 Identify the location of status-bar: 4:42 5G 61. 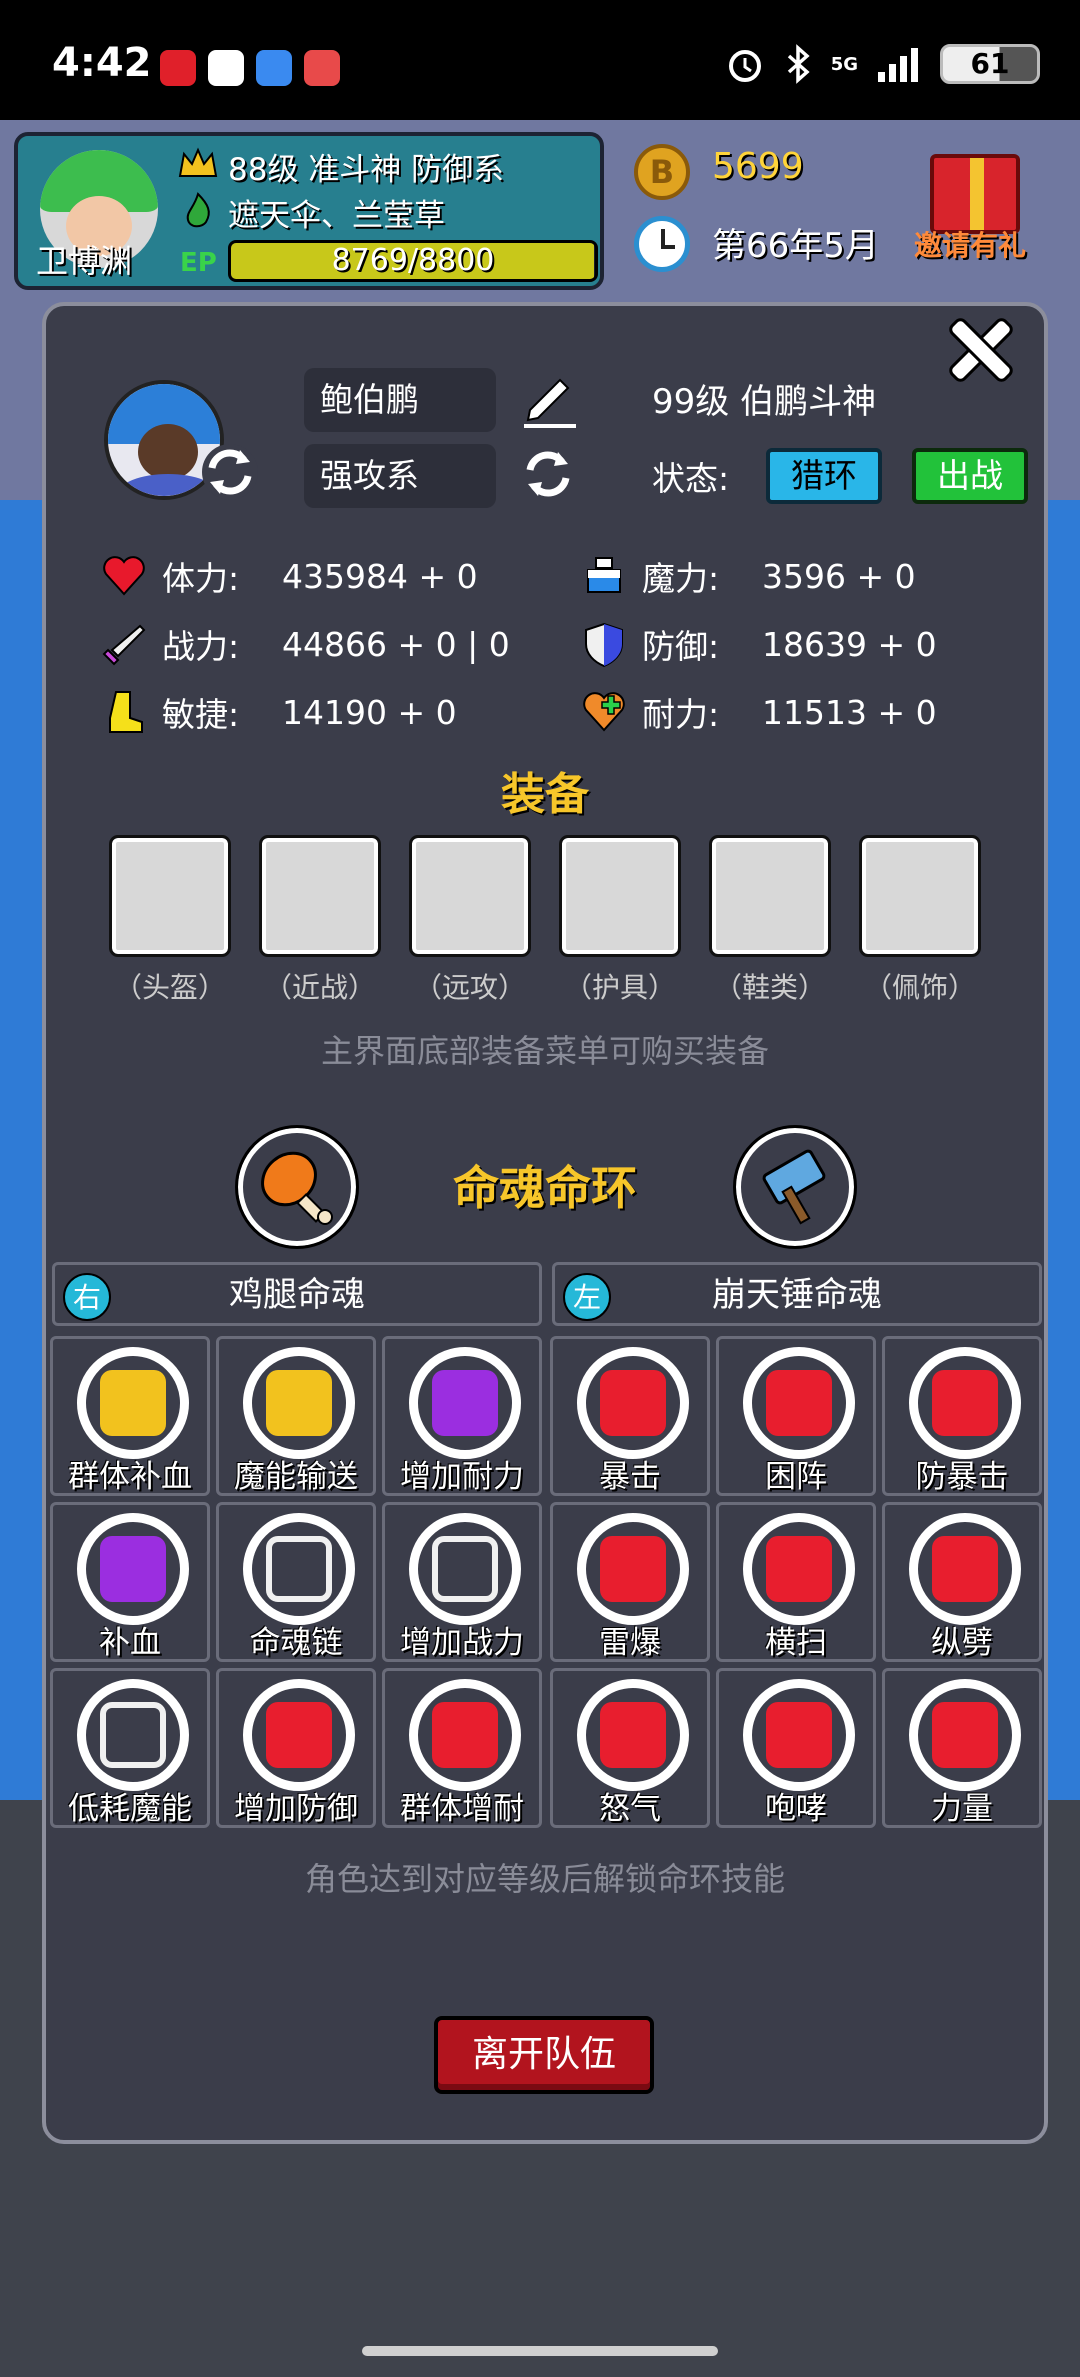
(540, 60).